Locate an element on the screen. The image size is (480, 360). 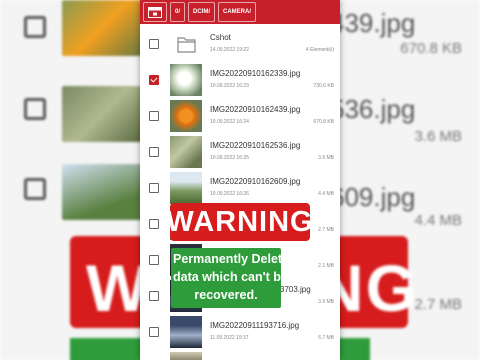
breadcrumb-dcim: DCIM/ is located at coordinates (202, 12).